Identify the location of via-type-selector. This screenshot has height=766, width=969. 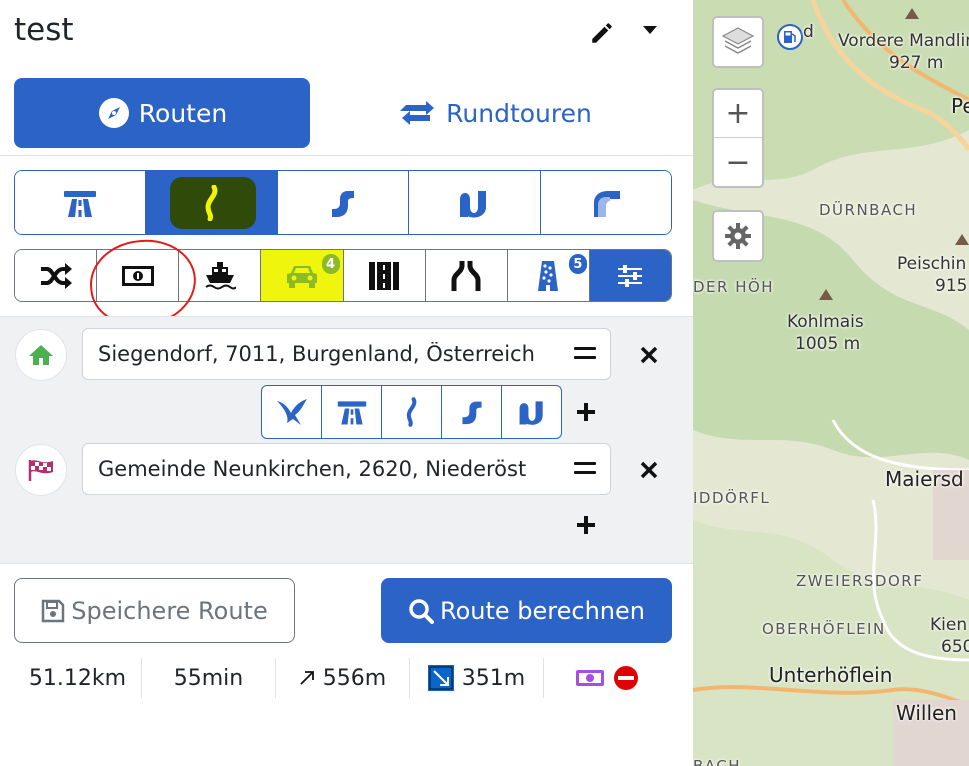
(411, 412).